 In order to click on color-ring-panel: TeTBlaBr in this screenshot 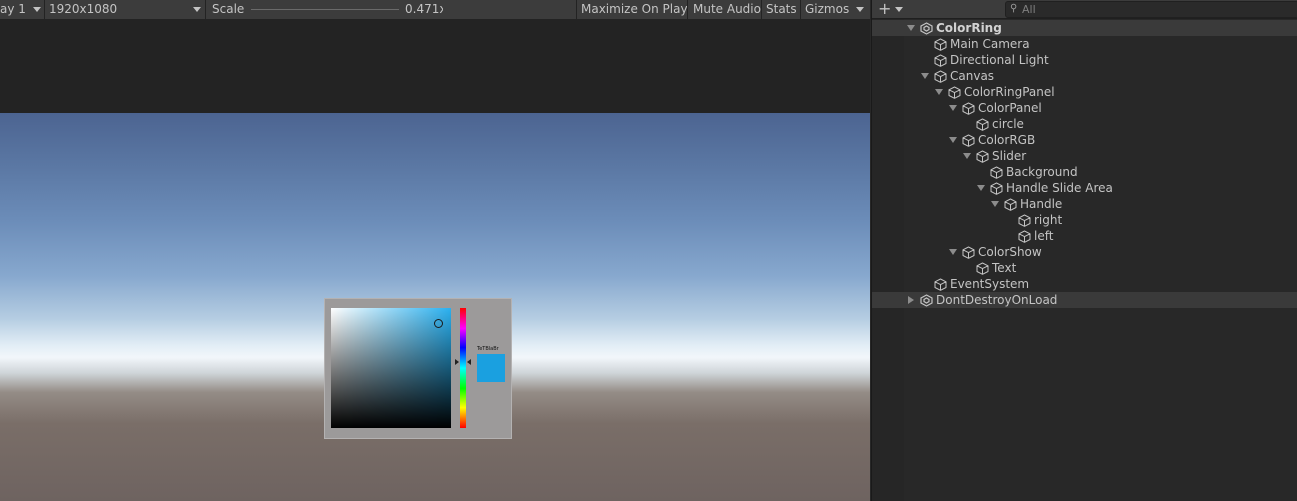, I will do `click(418, 368)`.